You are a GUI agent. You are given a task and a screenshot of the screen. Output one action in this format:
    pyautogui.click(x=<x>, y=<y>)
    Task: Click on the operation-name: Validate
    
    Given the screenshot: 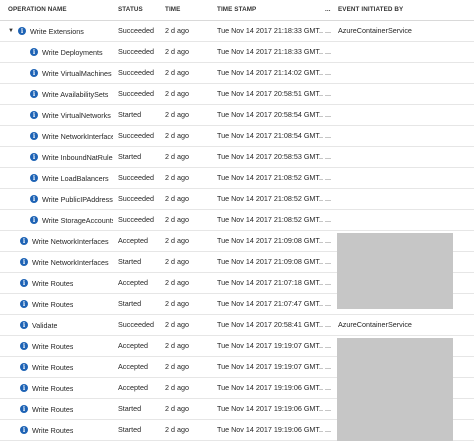 What is the action you would take?
    pyautogui.click(x=44, y=325)
    